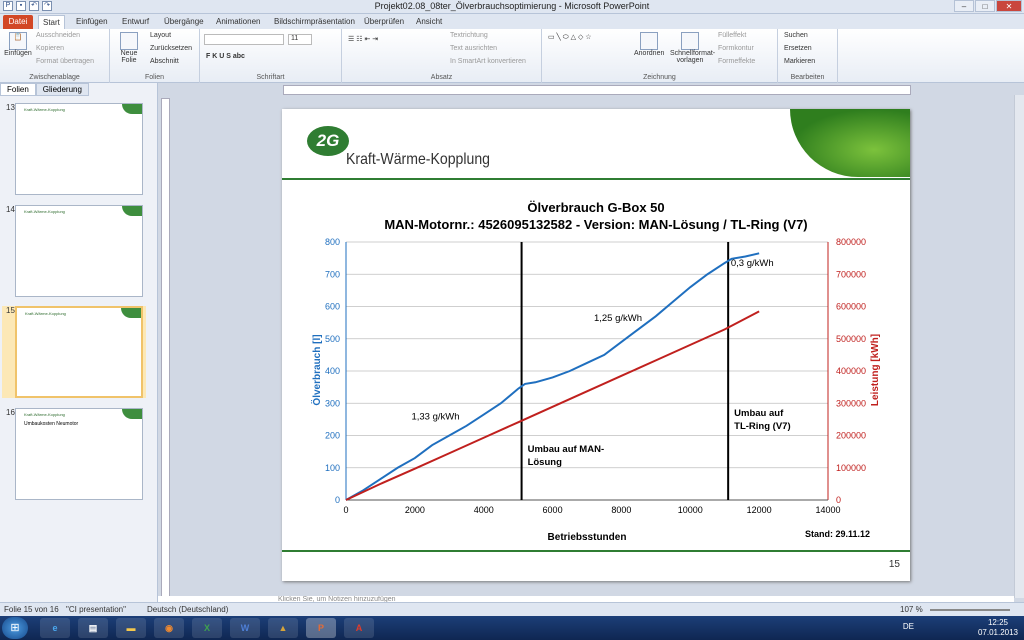  I want to click on y2-tick-label: 500000, so click(851, 339).